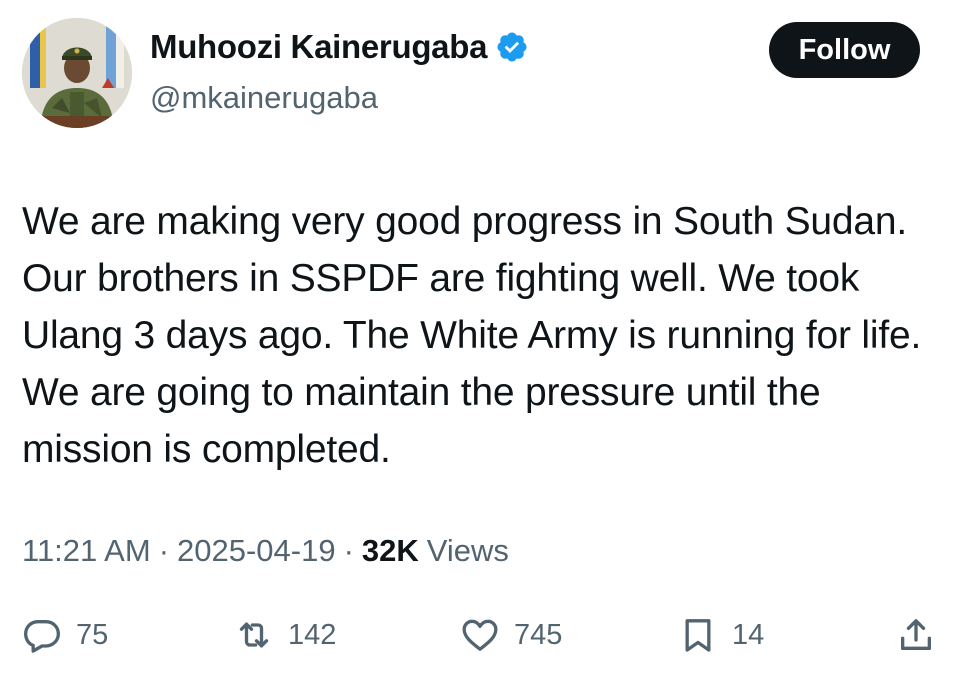 The width and height of the screenshot is (960, 679). What do you see at coordinates (312, 634) in the screenshot?
I see `repost-count: 142` at bounding box center [312, 634].